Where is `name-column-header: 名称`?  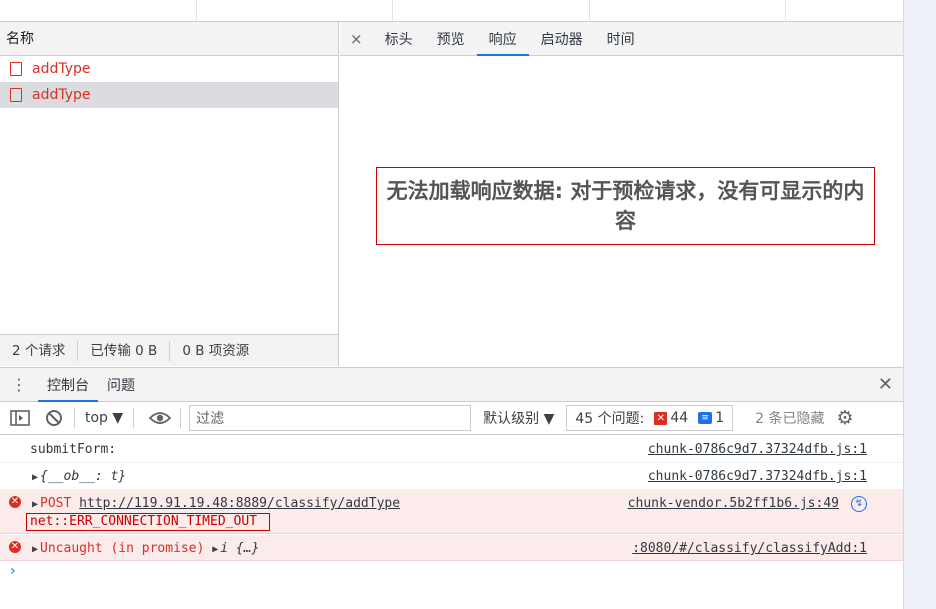 name-column-header: 名称 is located at coordinates (169, 39).